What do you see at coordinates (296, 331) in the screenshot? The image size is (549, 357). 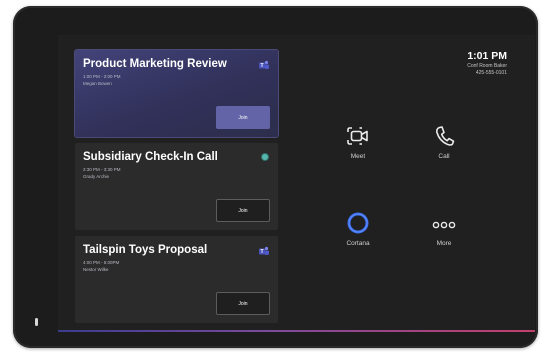 I see `screen-accent-bar` at bounding box center [296, 331].